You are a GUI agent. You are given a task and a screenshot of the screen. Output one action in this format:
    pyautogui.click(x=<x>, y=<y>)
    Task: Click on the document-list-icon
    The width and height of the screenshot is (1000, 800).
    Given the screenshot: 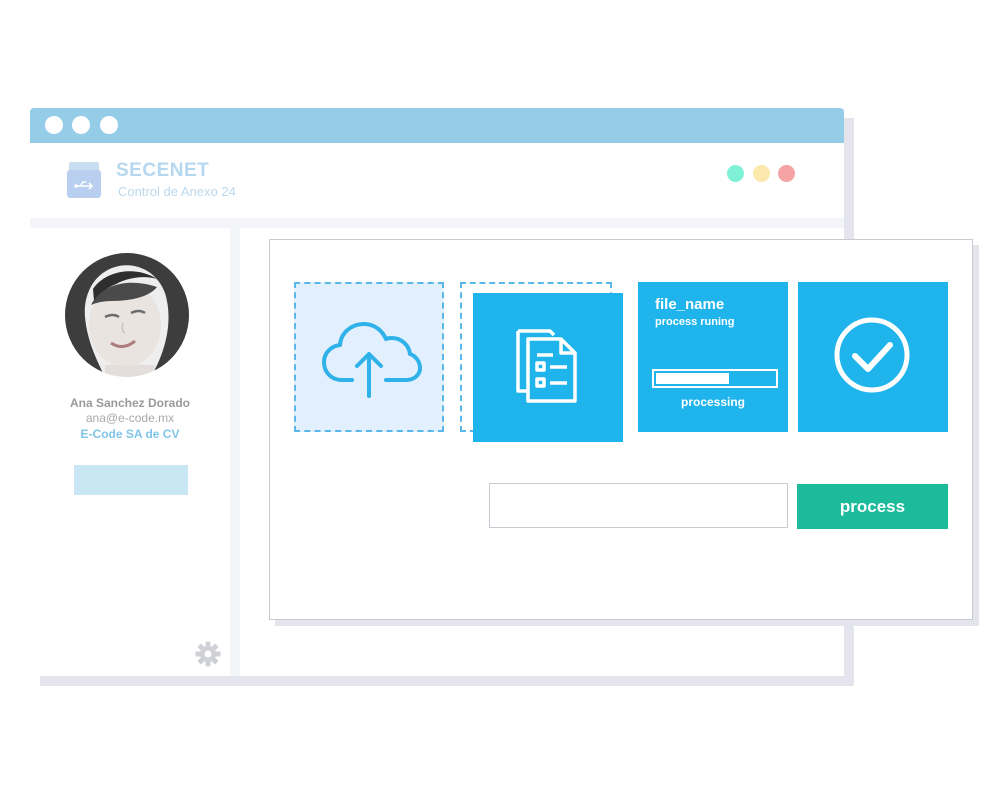 What is the action you would take?
    pyautogui.click(x=546, y=366)
    